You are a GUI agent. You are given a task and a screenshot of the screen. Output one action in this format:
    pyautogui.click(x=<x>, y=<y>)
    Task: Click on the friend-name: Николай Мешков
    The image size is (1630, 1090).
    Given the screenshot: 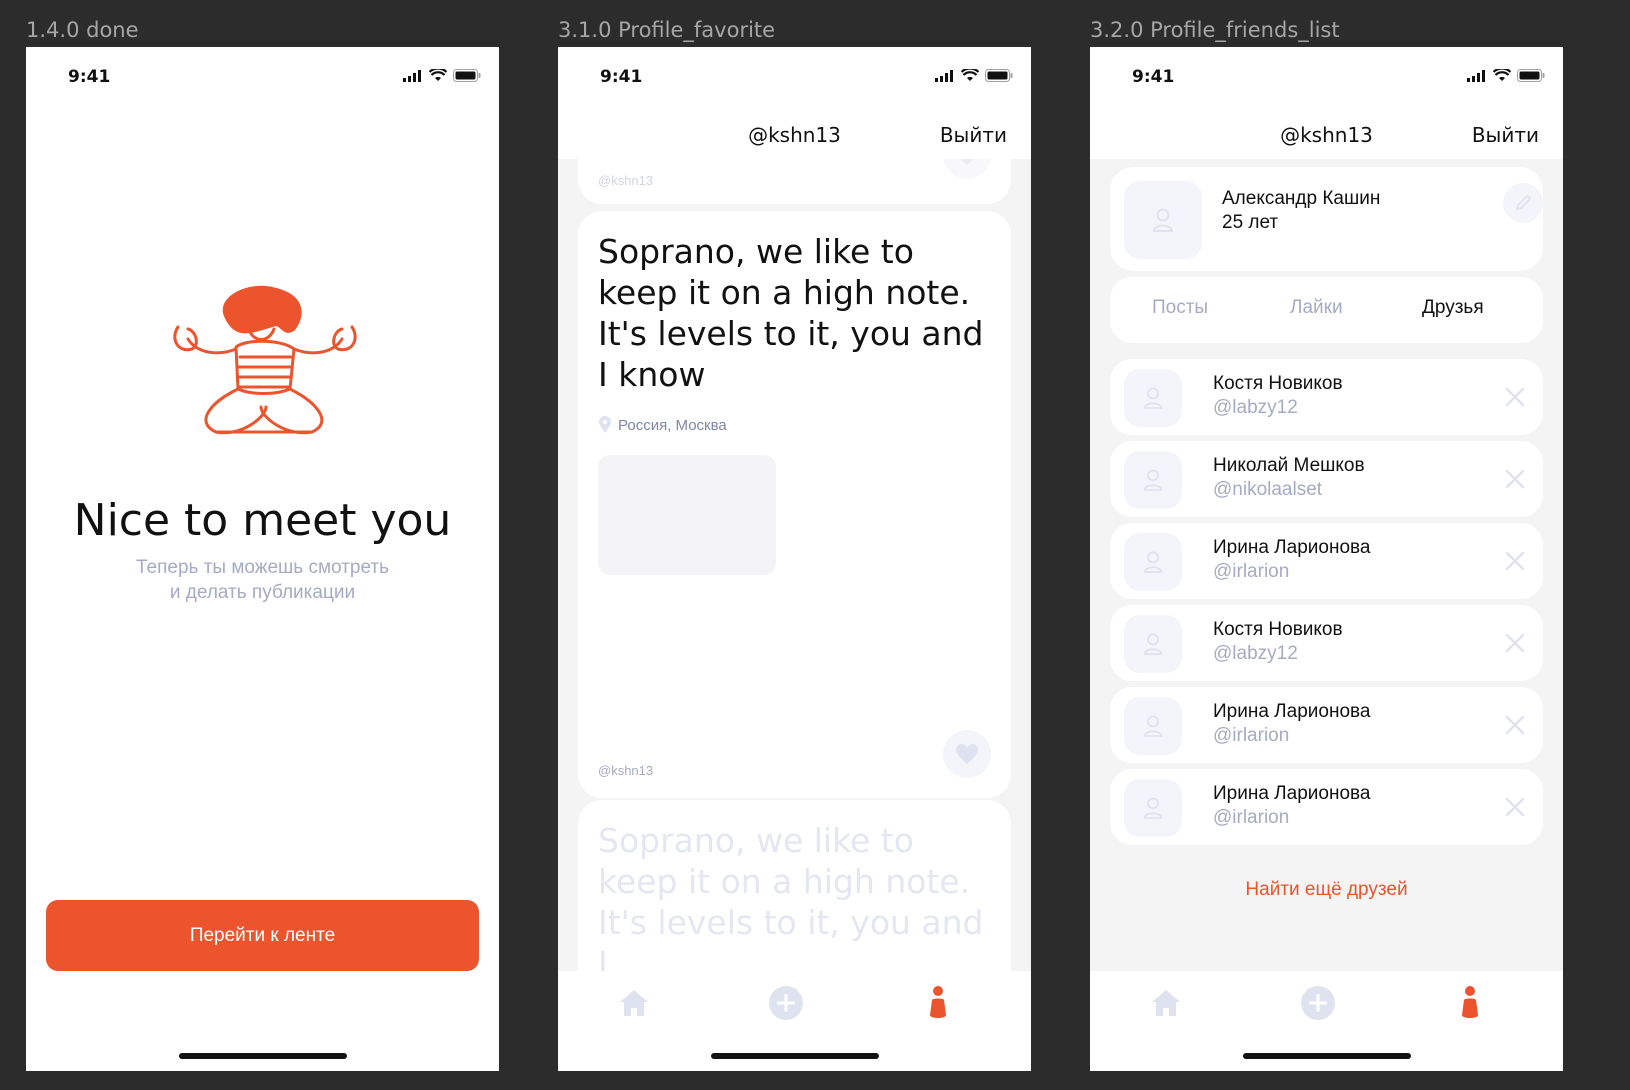 What is the action you would take?
    pyautogui.click(x=1289, y=465)
    